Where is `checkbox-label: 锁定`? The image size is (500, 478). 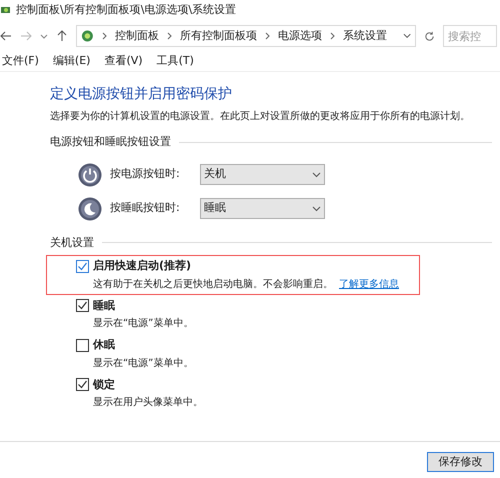
checkbox-label: 锁定 is located at coordinates (104, 384).